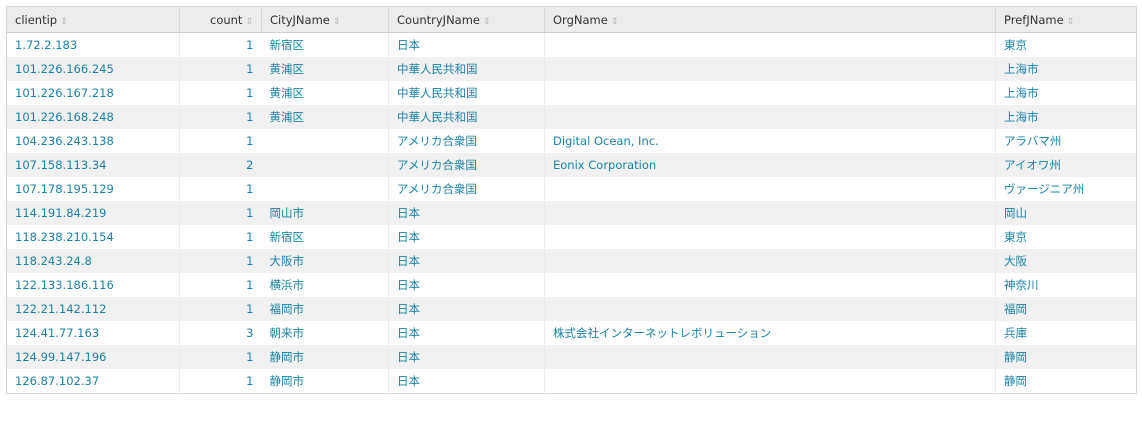 This screenshot has width=1142, height=423. Describe the element at coordinates (93, 141) in the screenshot. I see `cell-clientip: 104.236.243.138` at that location.